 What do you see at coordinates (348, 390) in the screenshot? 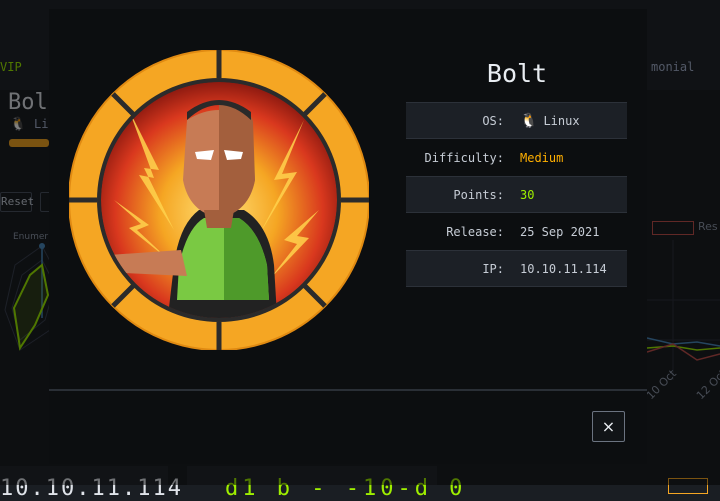
I see `modal-divider` at bounding box center [348, 390].